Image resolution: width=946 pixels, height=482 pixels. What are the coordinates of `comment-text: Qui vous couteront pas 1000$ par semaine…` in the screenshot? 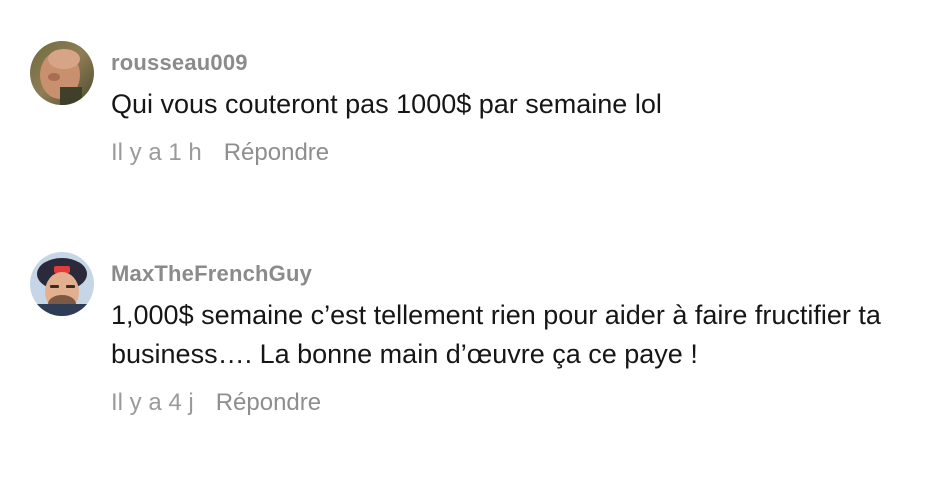 It's located at (386, 104).